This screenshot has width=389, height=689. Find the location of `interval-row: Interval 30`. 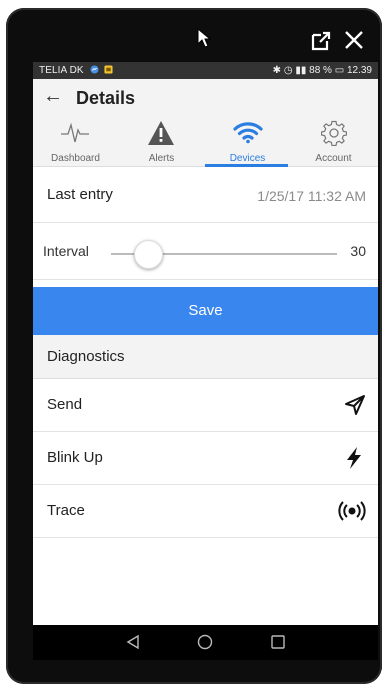

interval-row: Interval 30 is located at coordinates (205, 251).